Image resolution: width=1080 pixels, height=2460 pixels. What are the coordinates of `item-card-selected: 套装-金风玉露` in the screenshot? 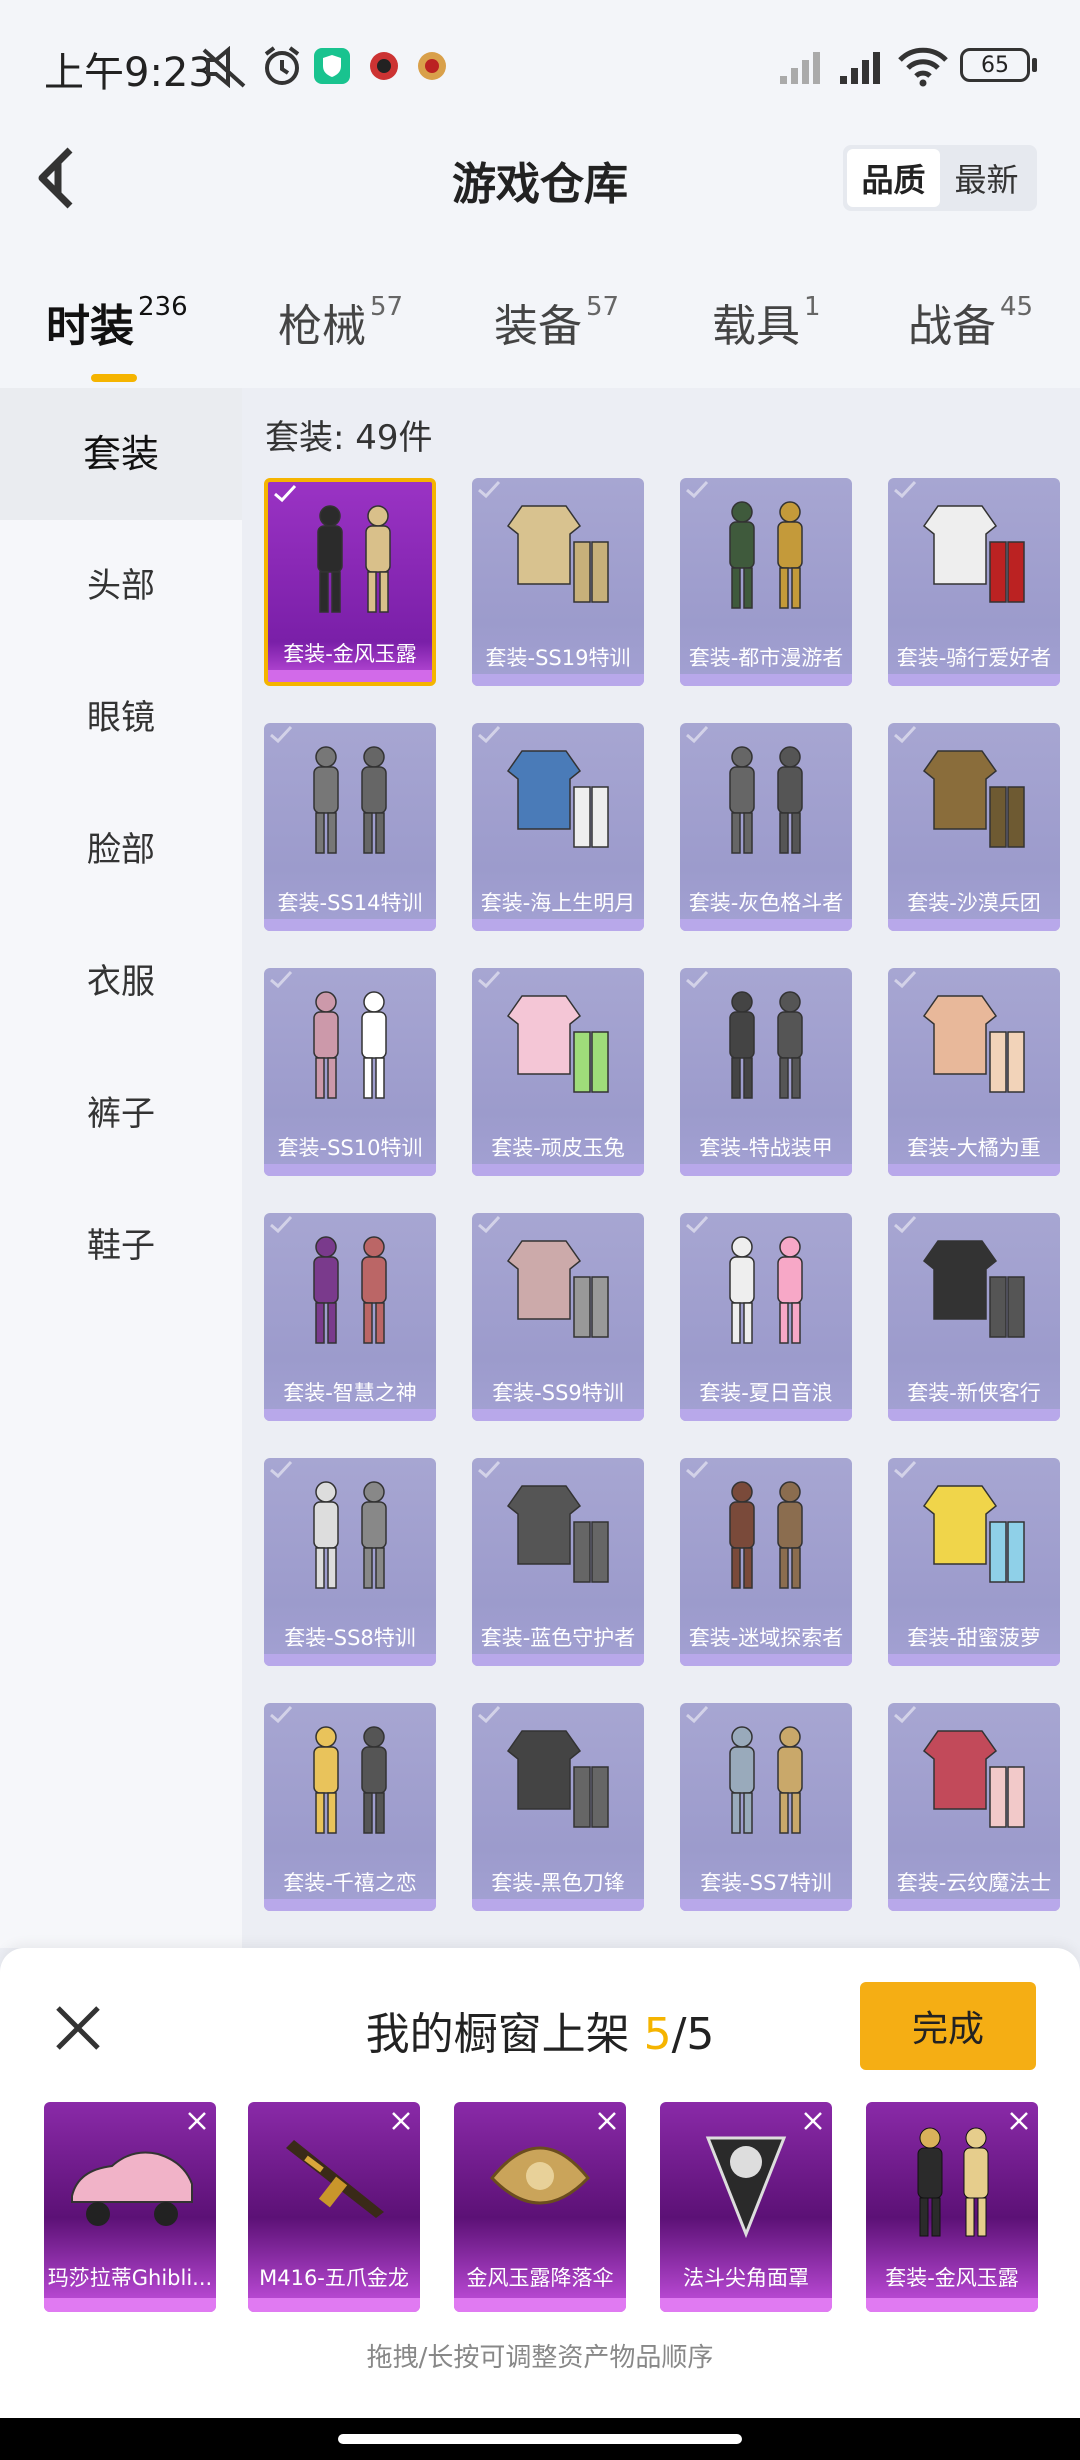 It's located at (350, 582).